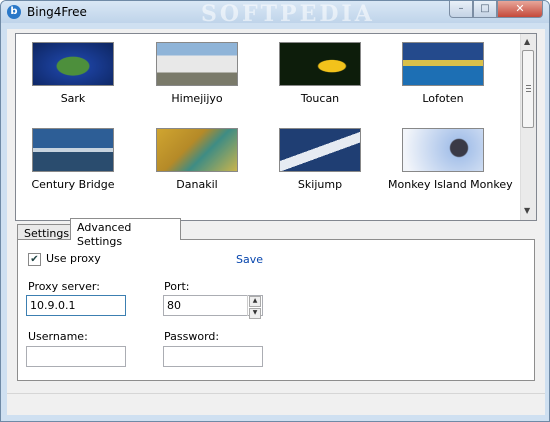 This screenshot has width=550, height=422. I want to click on scroll-up-arrow-icon: ▲, so click(527, 41).